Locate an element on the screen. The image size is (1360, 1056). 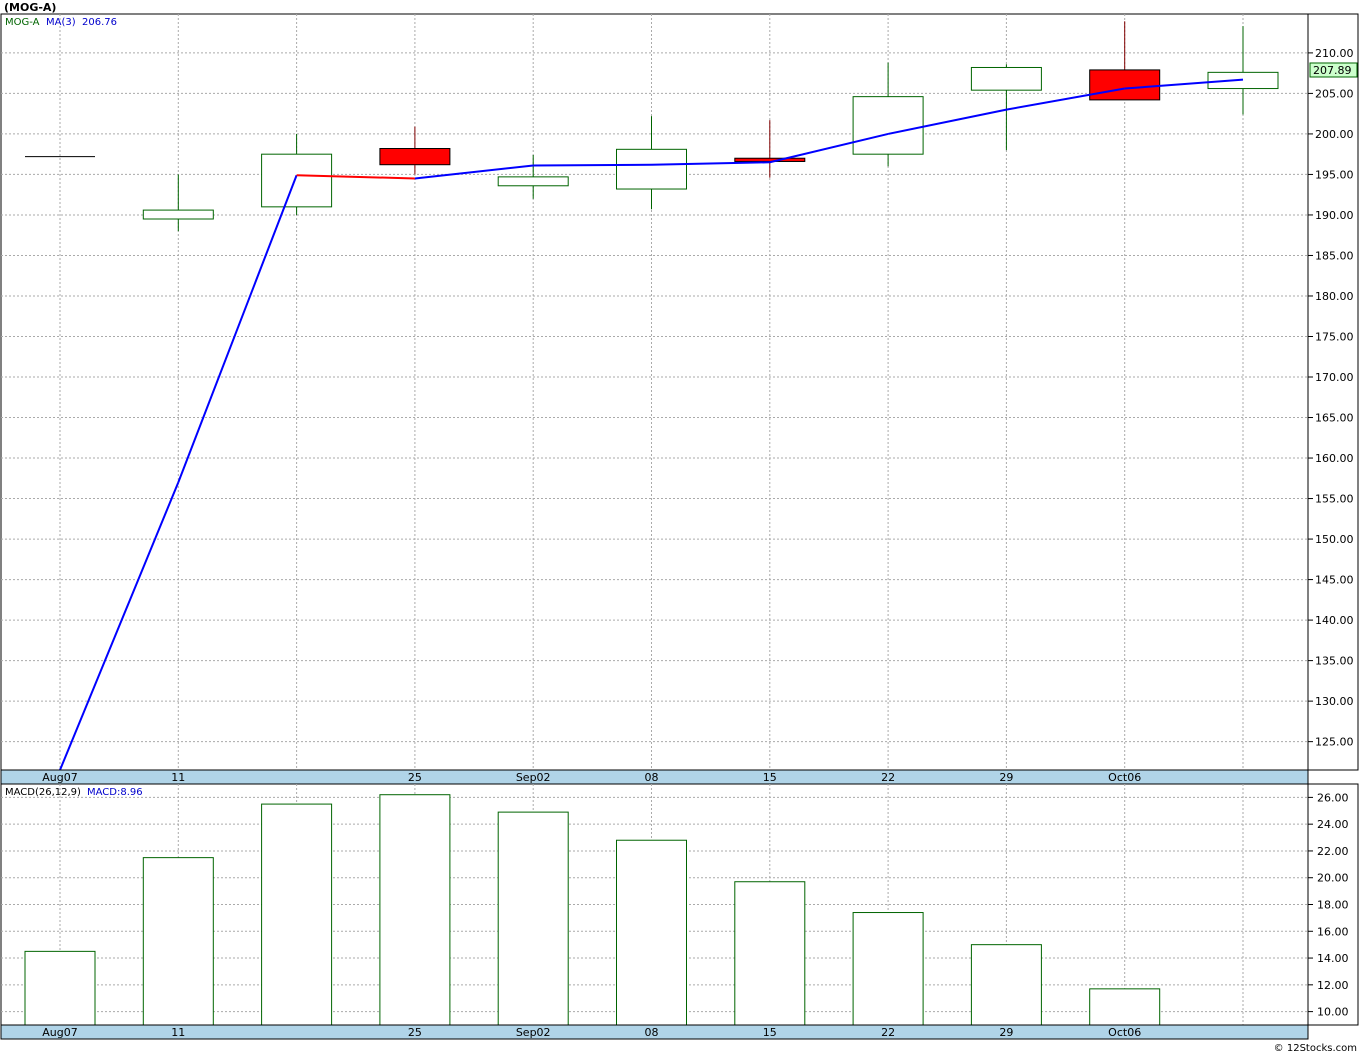
ma-legend-label: MA(3) is located at coordinates (61, 22).